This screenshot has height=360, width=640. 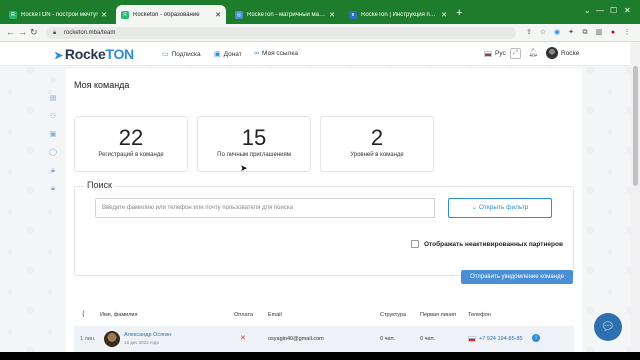 I want to click on mouse-cursor-icon: ➤, so click(x=244, y=168).